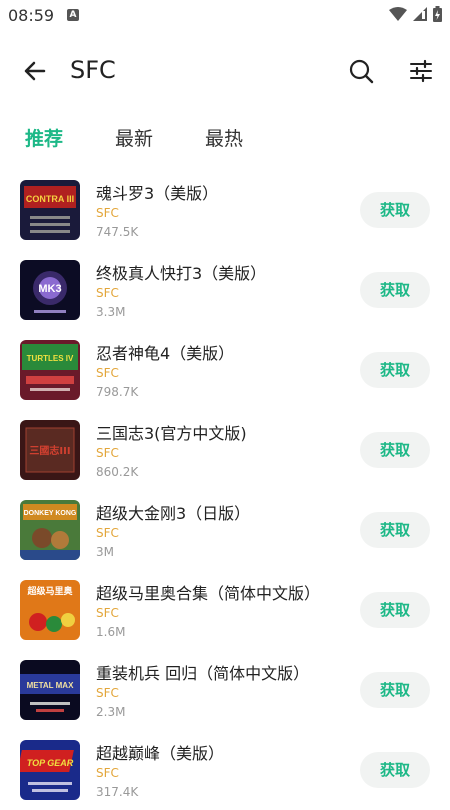 The height and width of the screenshot is (810, 450). I want to click on thumb-text: METAL MAX, so click(50, 685).